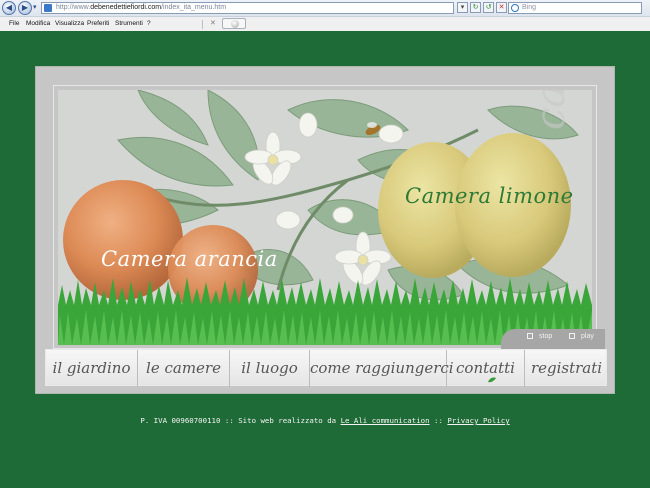 The height and width of the screenshot is (488, 650). Describe the element at coordinates (38, 23) in the screenshot. I see `menu-modifica: Modifica` at that location.